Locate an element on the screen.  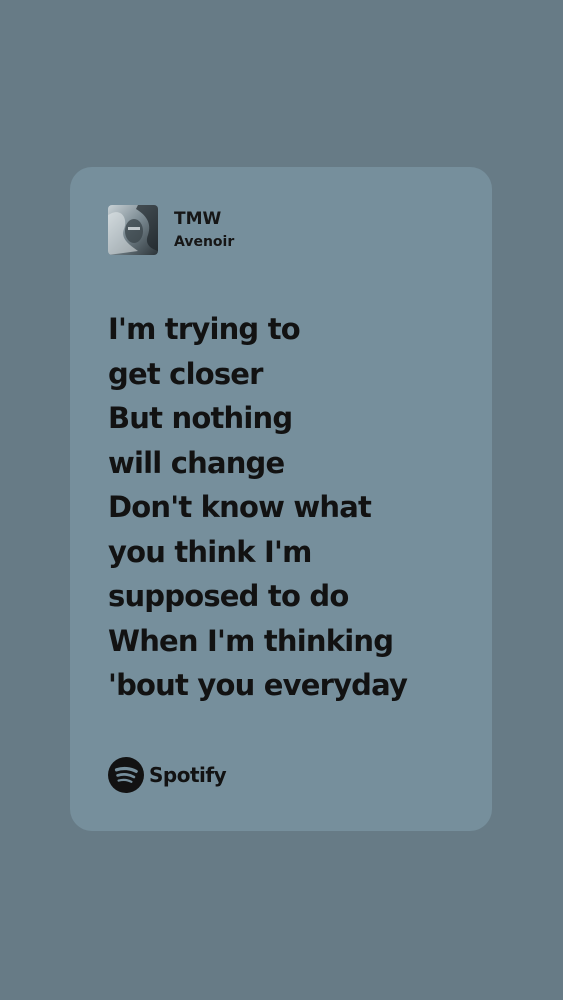
track-title: TMW is located at coordinates (198, 219).